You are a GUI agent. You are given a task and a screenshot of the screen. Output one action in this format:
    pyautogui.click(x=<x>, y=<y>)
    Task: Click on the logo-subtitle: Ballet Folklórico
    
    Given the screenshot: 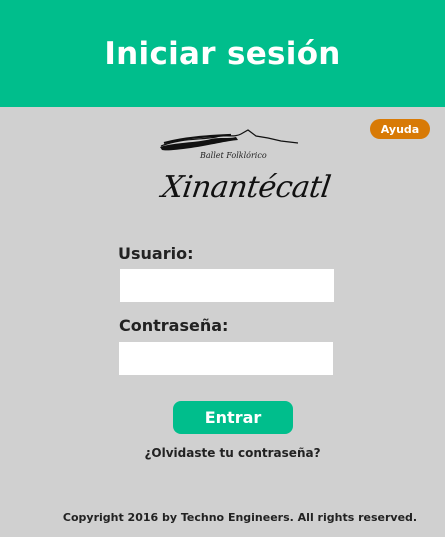 What is the action you would take?
    pyautogui.click(x=233, y=155)
    